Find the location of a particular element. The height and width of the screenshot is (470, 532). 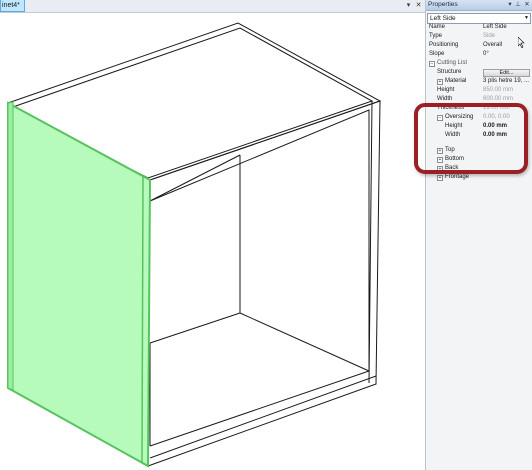

property-label: Height is located at coordinates (446, 90).